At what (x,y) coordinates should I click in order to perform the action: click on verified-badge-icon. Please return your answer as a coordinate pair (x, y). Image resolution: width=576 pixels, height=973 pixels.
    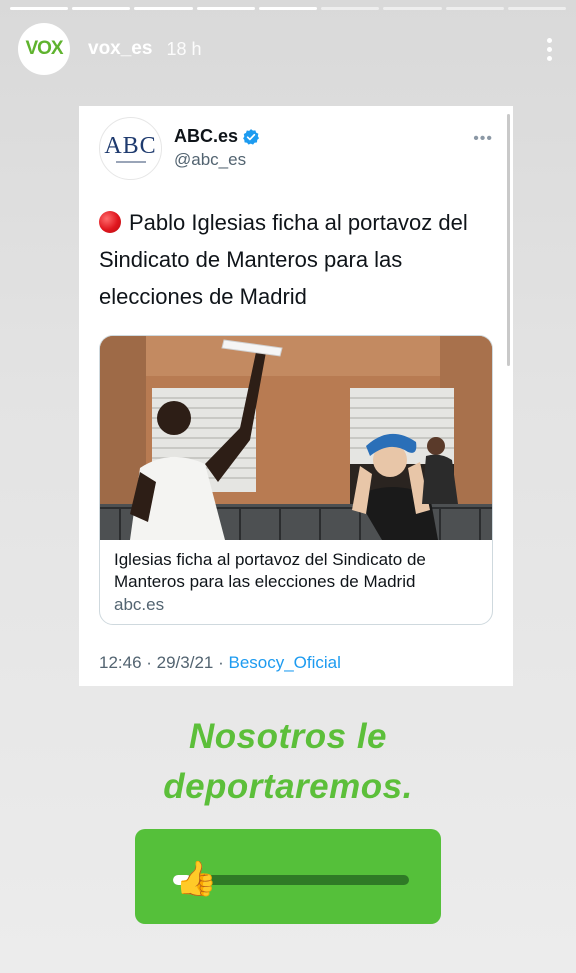
    Looking at the image, I should click on (251, 136).